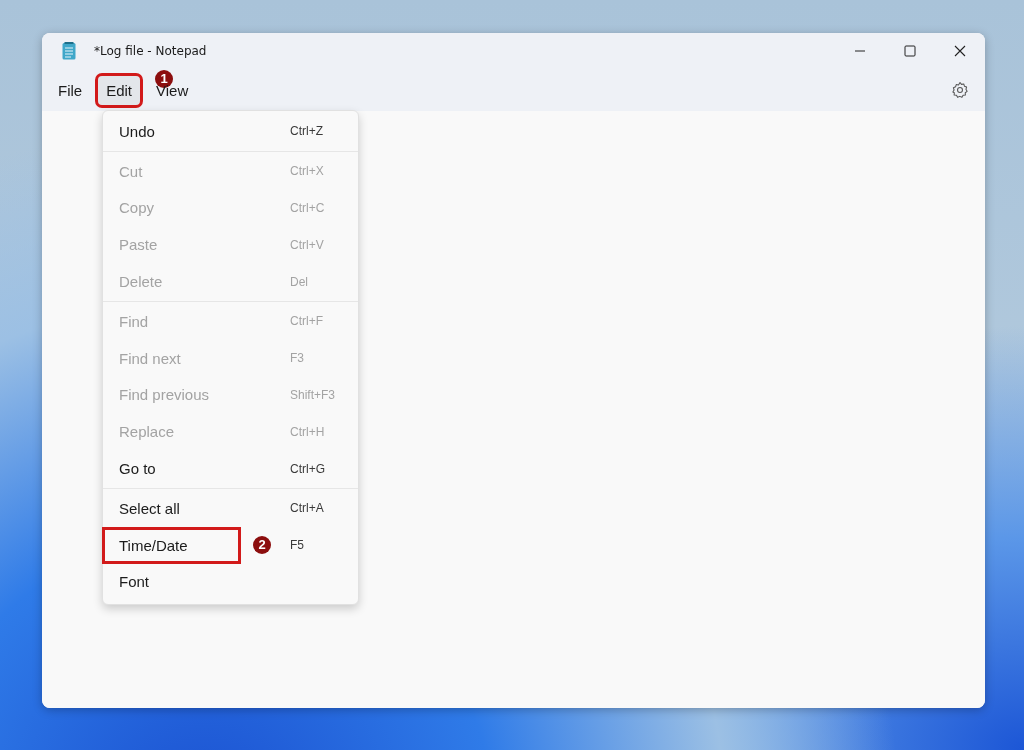  Describe the element at coordinates (119, 90) in the screenshot. I see `menu-item: Edit` at that location.